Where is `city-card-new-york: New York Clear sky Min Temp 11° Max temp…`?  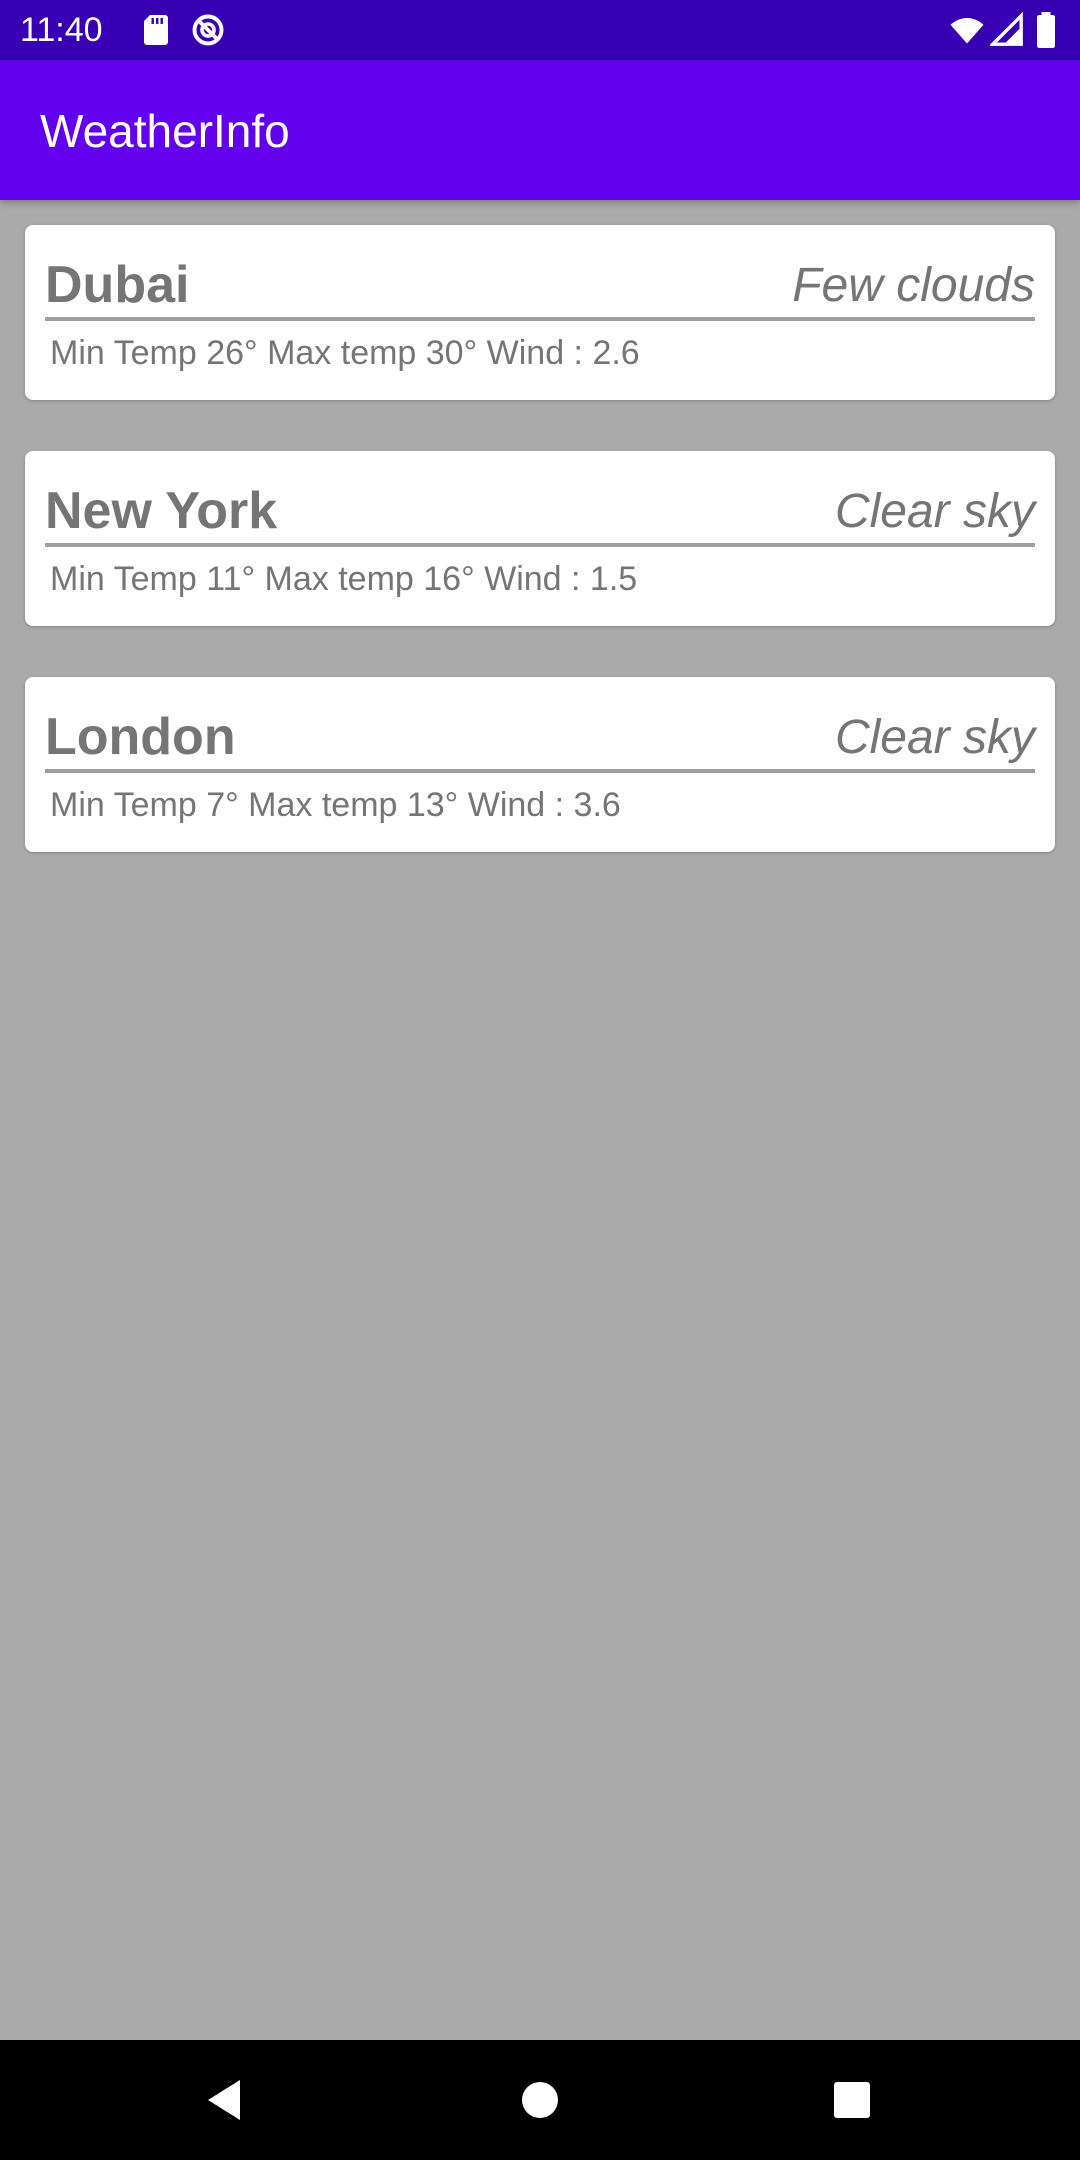 city-card-new-york: New York Clear sky Min Temp 11° Max temp… is located at coordinates (540, 538).